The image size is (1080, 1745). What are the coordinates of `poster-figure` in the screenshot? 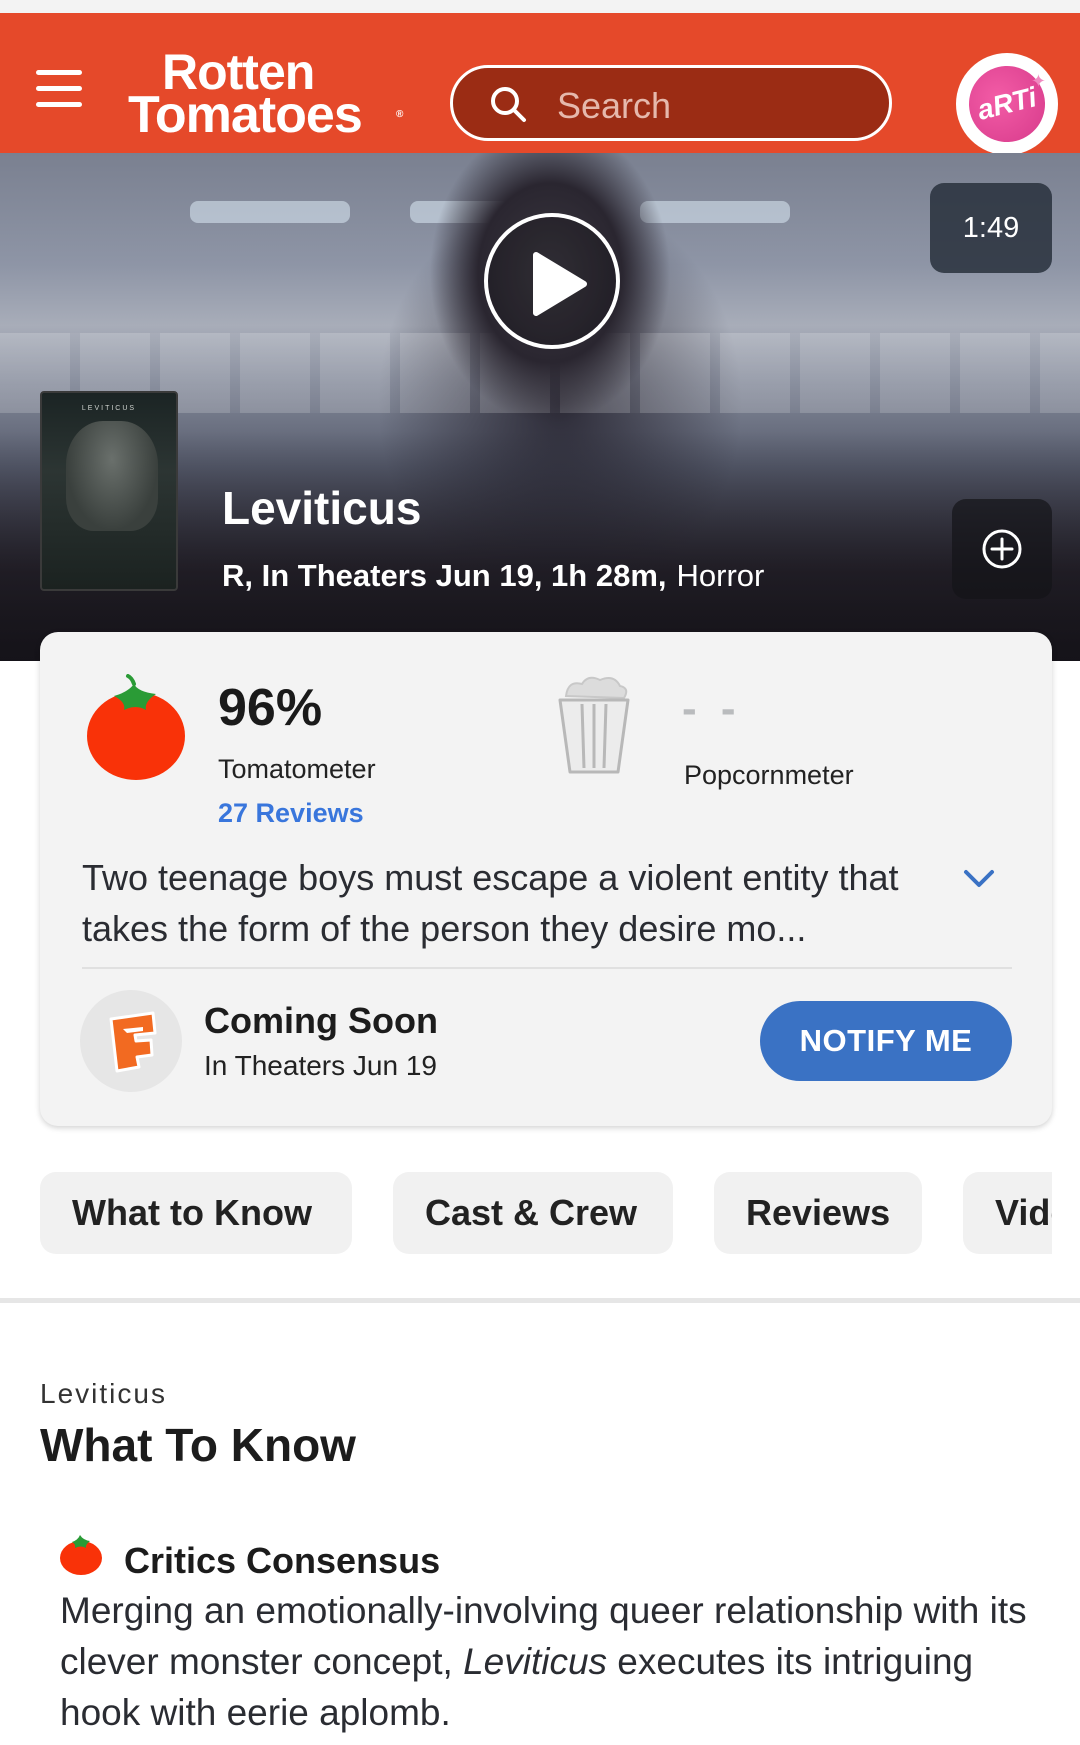 It's located at (112, 476).